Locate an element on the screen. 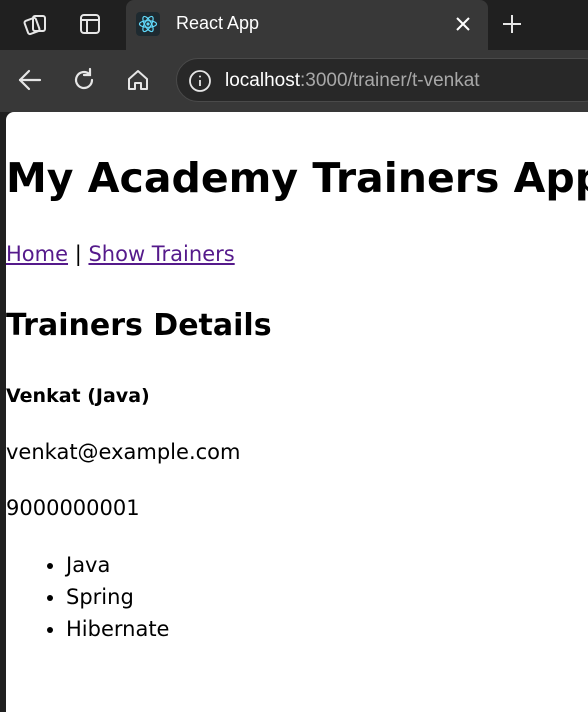 The width and height of the screenshot is (588, 712). skills-list: Java Spring Hibernate is located at coordinates (117, 597).